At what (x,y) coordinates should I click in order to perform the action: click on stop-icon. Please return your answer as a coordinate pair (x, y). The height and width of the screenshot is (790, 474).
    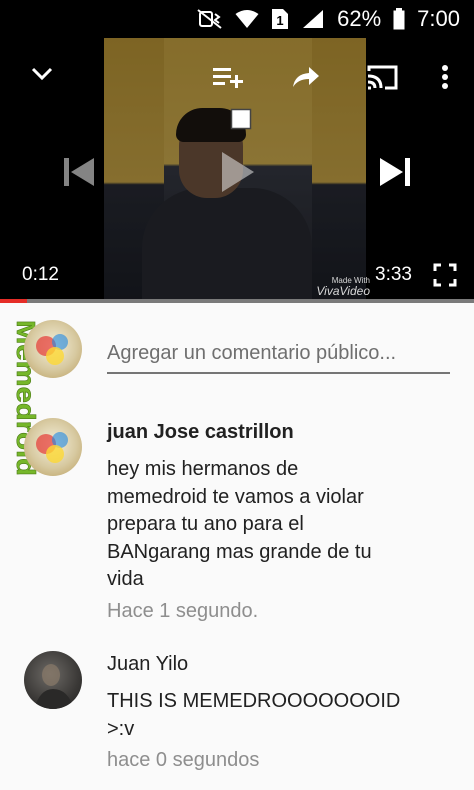
    Looking at the image, I should click on (241, 119).